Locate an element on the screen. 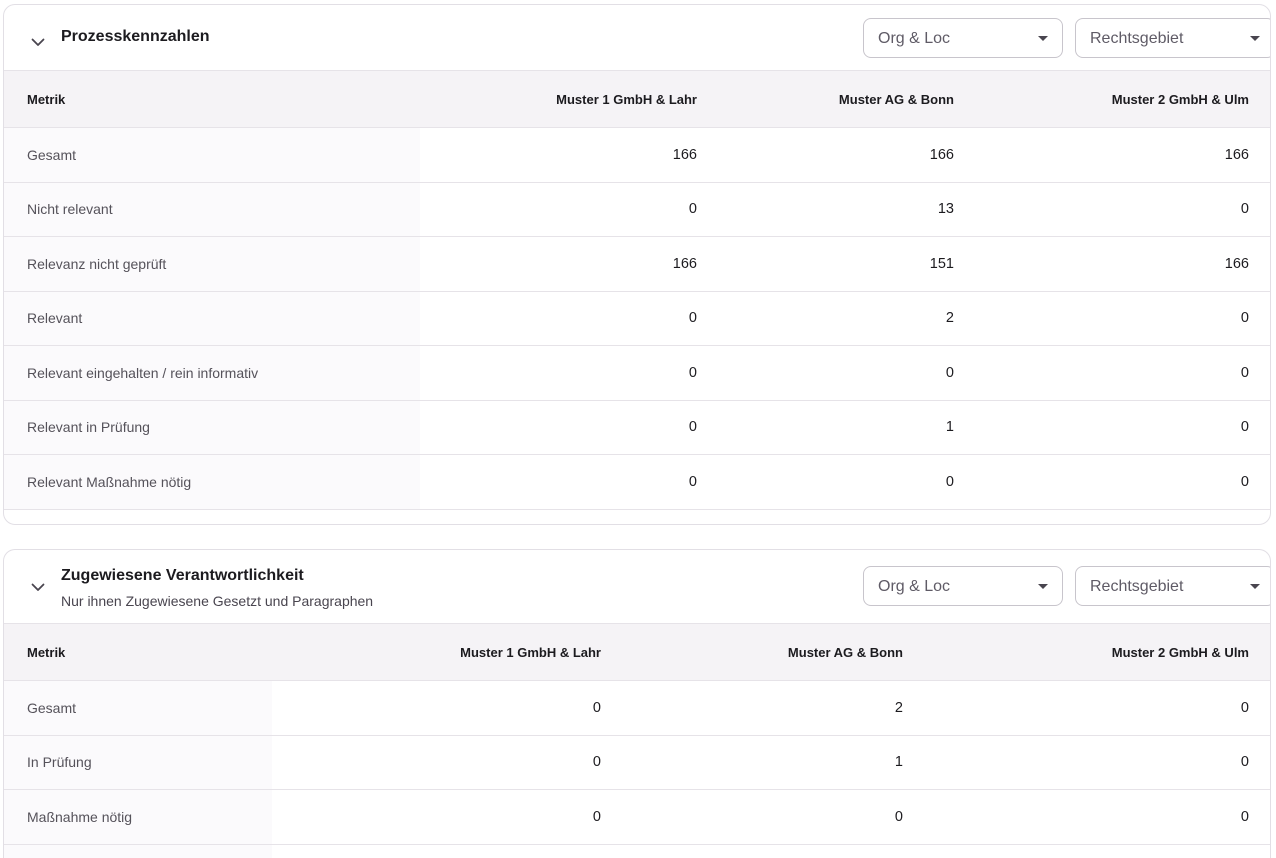 Image resolution: width=1276 pixels, height=858 pixels. table-row: Gesamt 166 166 166 is located at coordinates (637, 155).